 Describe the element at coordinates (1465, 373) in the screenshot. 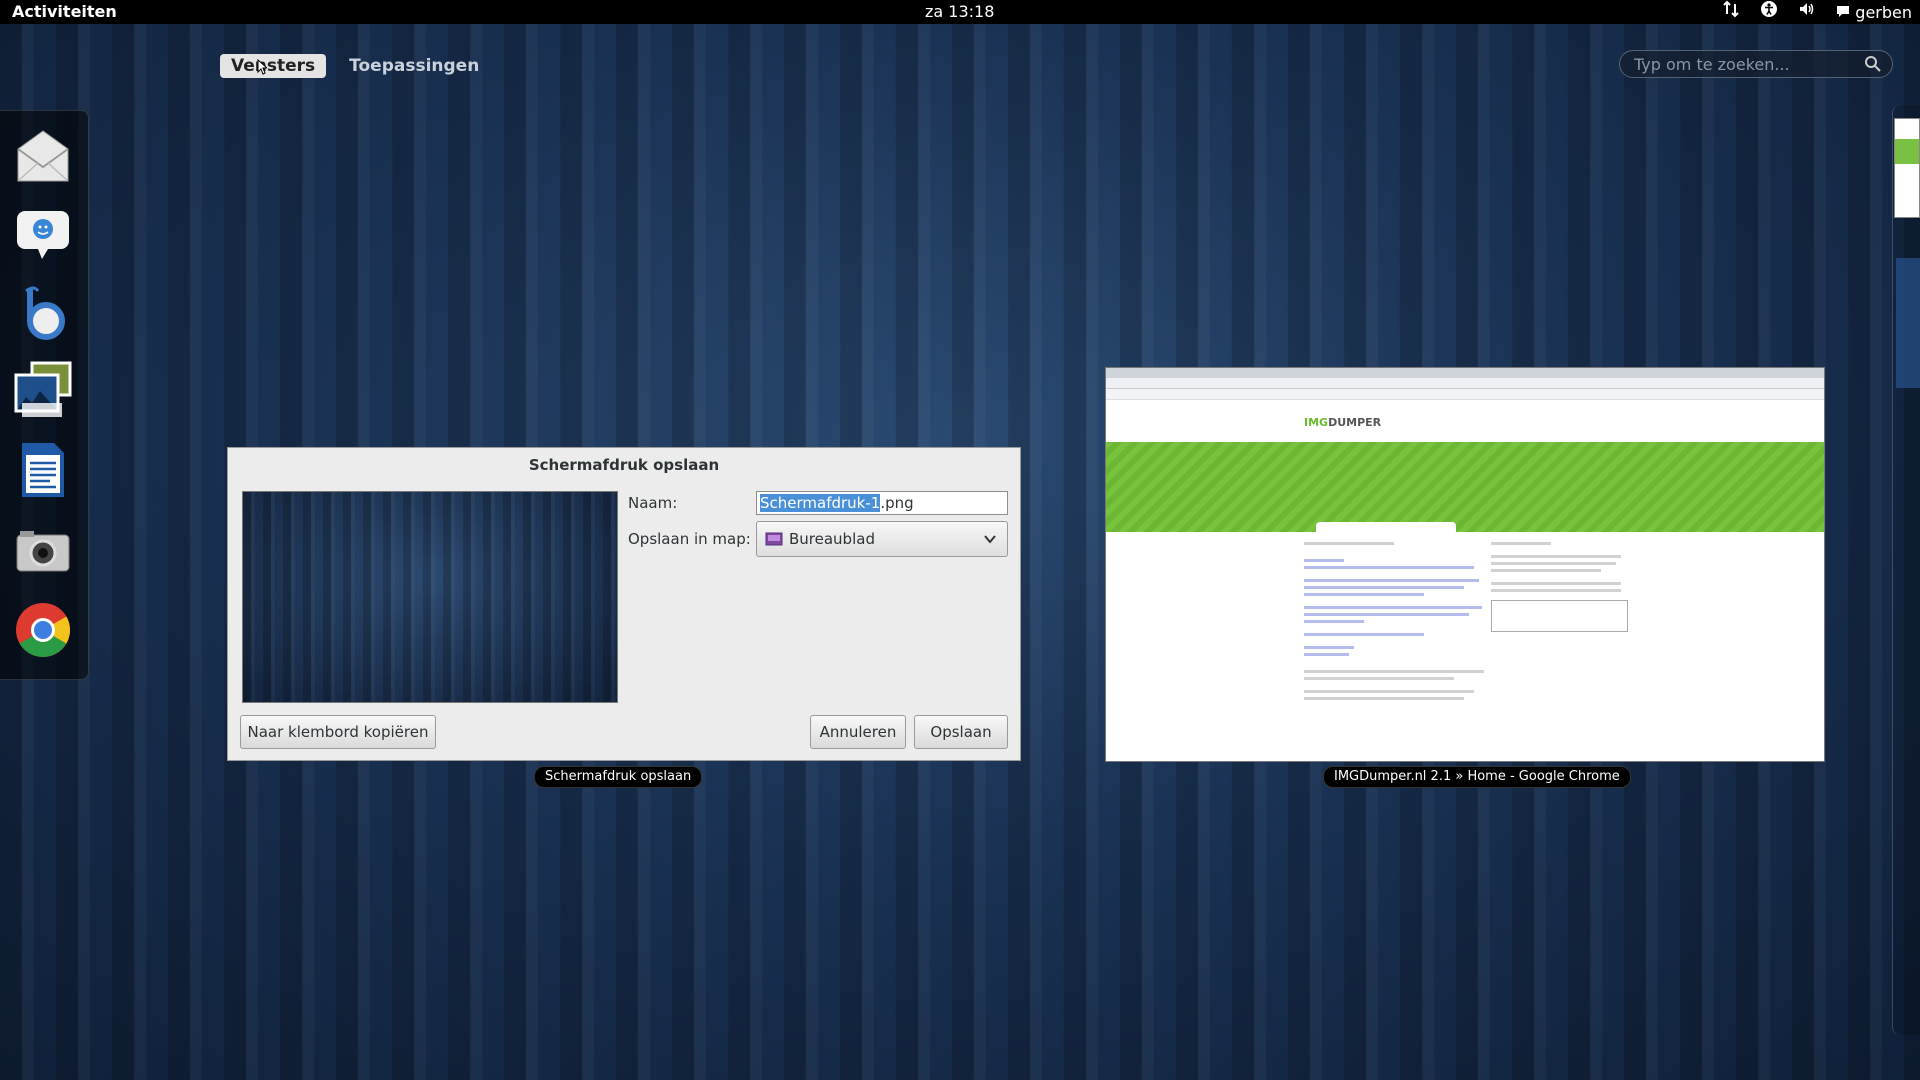

I see `thumb-tabstrip` at that location.